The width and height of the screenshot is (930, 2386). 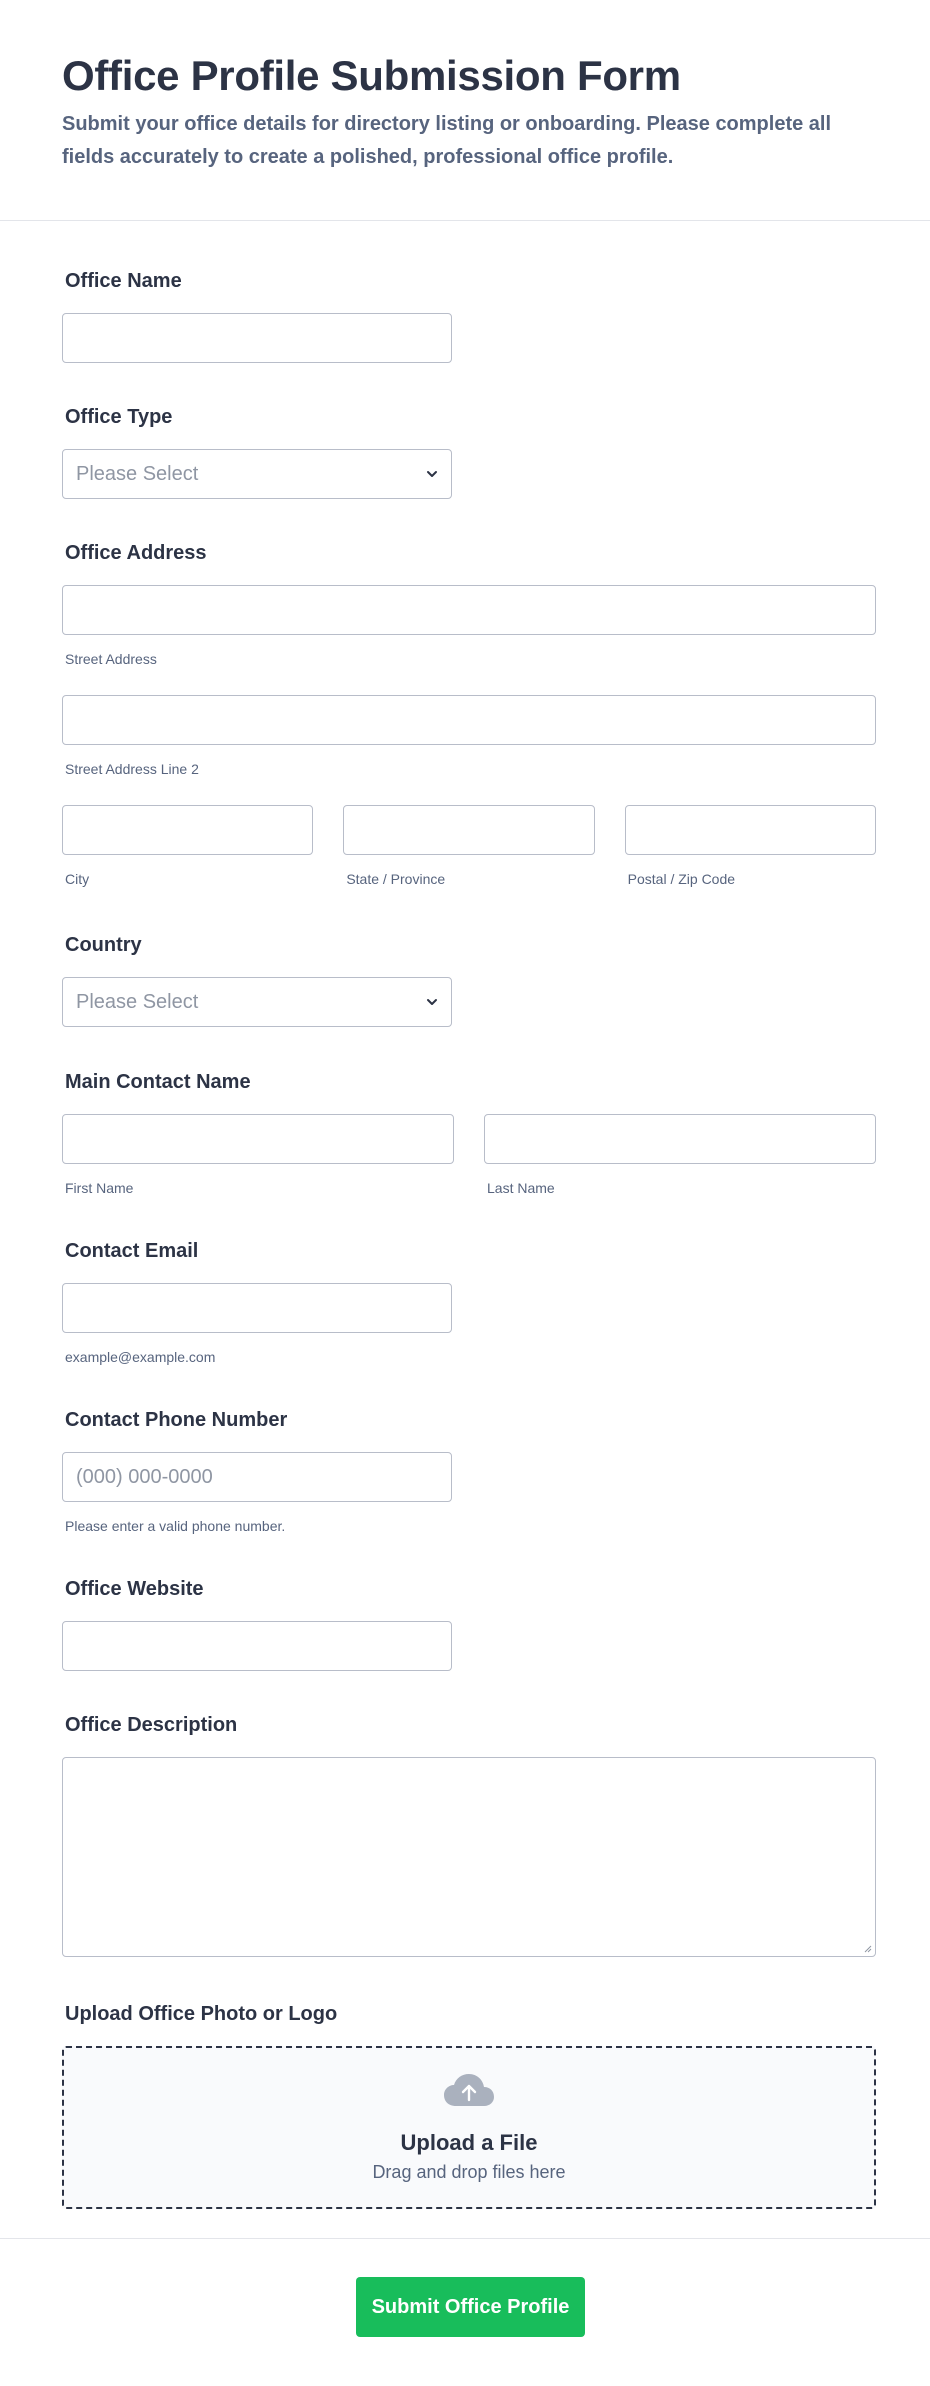 I want to click on country-label: Country, so click(x=103, y=945).